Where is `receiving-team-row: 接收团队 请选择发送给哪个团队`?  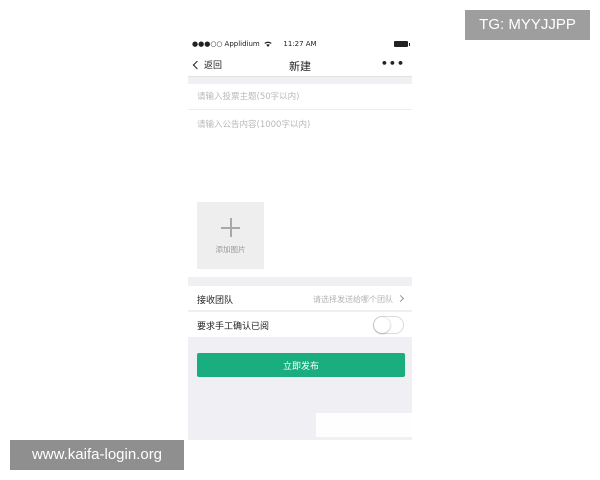 receiving-team-row: 接收团队 请选择发送给哪个团队 is located at coordinates (300, 298).